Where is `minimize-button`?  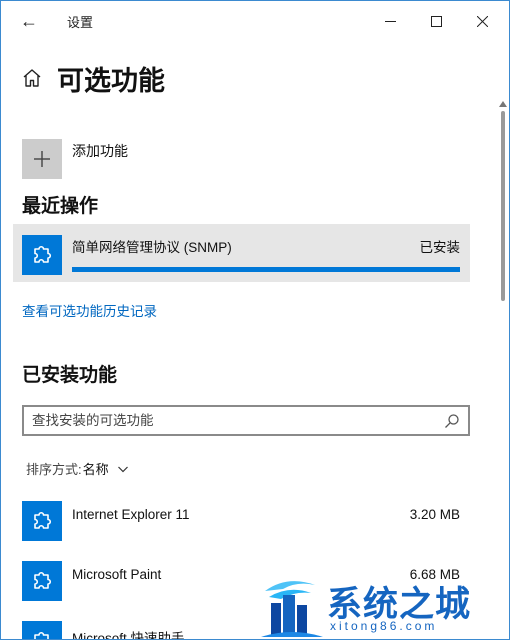
minimize-button is located at coordinates (390, 21).